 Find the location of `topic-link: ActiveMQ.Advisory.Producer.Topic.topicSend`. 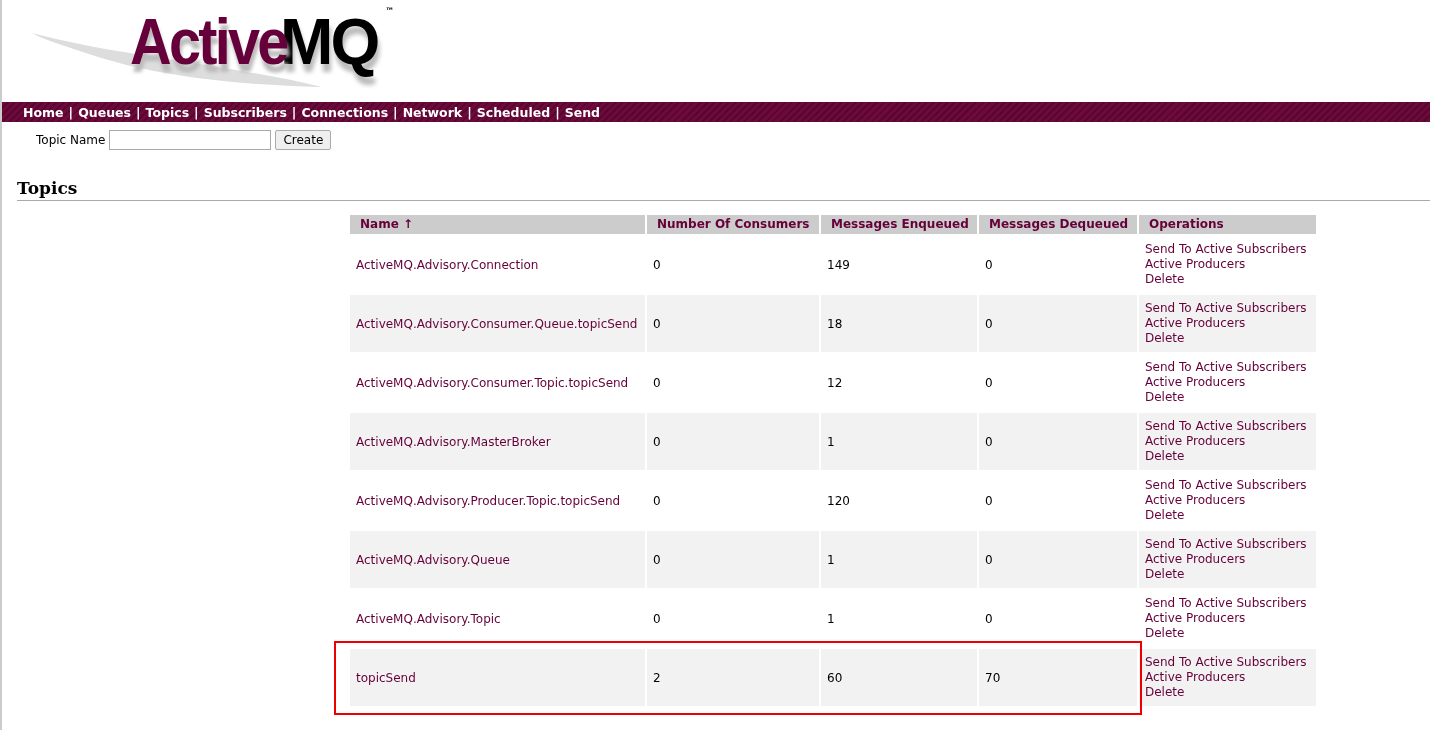

topic-link: ActiveMQ.Advisory.Producer.Topic.topicSend is located at coordinates (488, 500).